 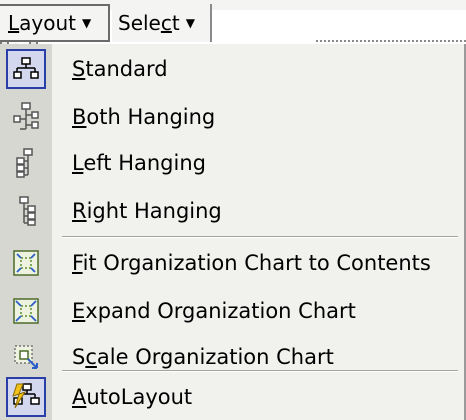 I want to click on select-menu-button: Select ▼, so click(x=162, y=23).